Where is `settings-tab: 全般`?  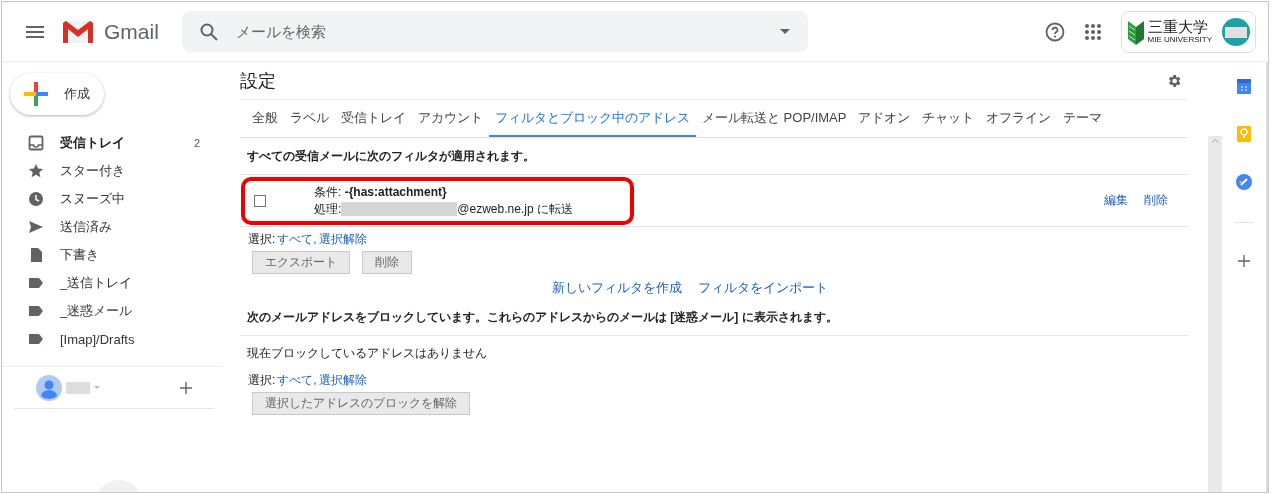
settings-tab: 全般 is located at coordinates (265, 118).